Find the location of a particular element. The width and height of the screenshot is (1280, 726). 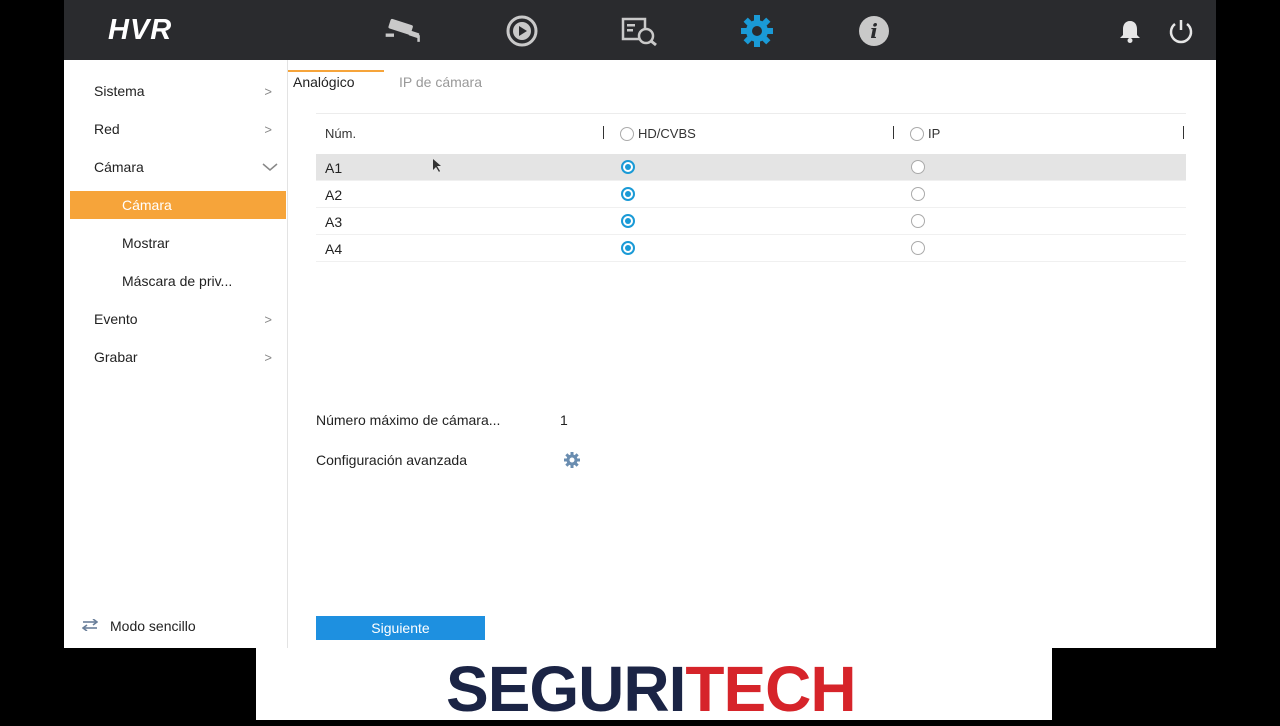

sidebar-item-label: Grabar is located at coordinates (116, 357).